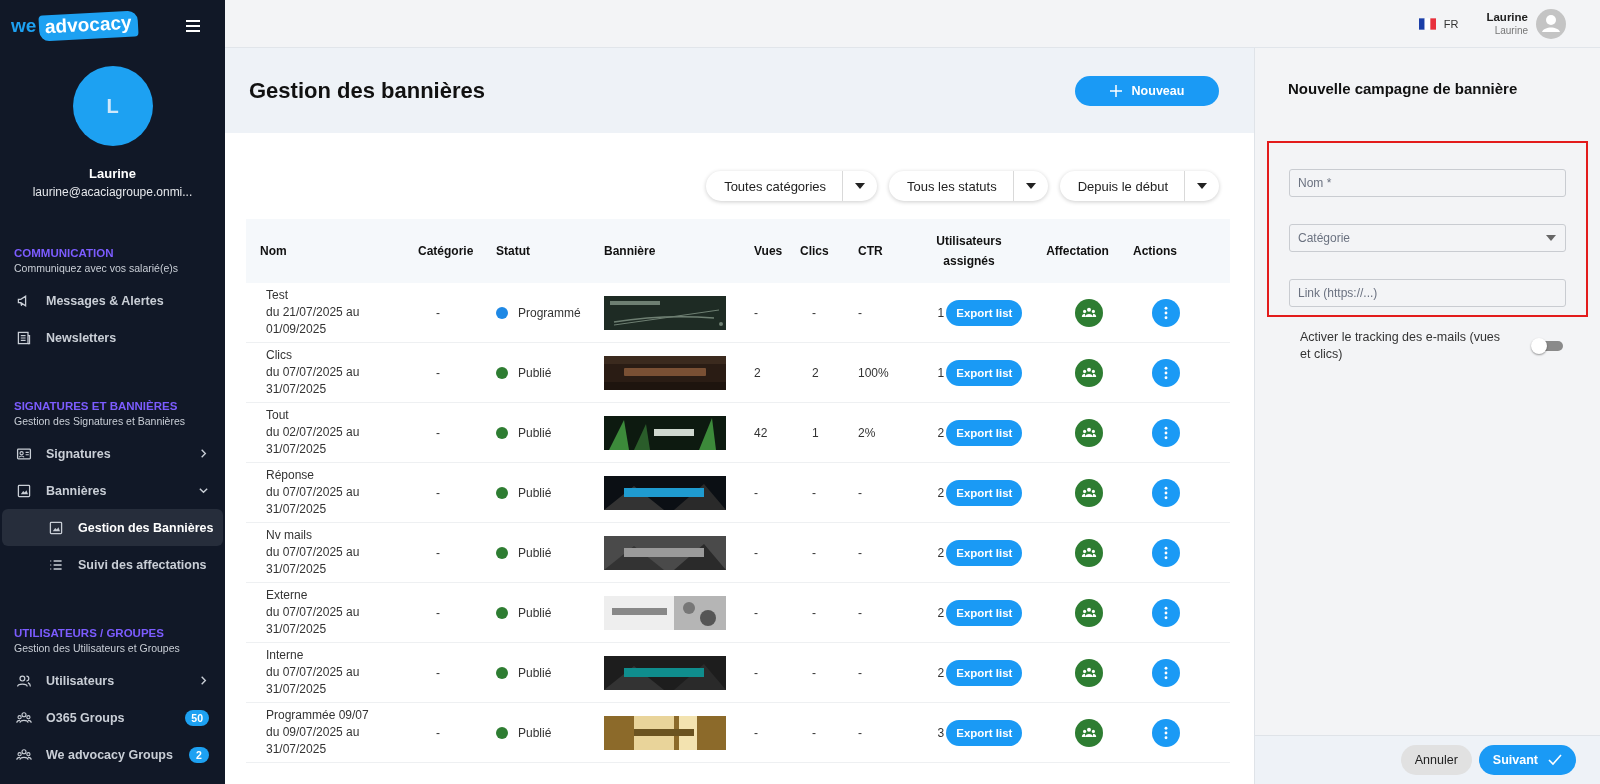  Describe the element at coordinates (1436, 760) in the screenshot. I see `cancel-button: Annuler` at that location.